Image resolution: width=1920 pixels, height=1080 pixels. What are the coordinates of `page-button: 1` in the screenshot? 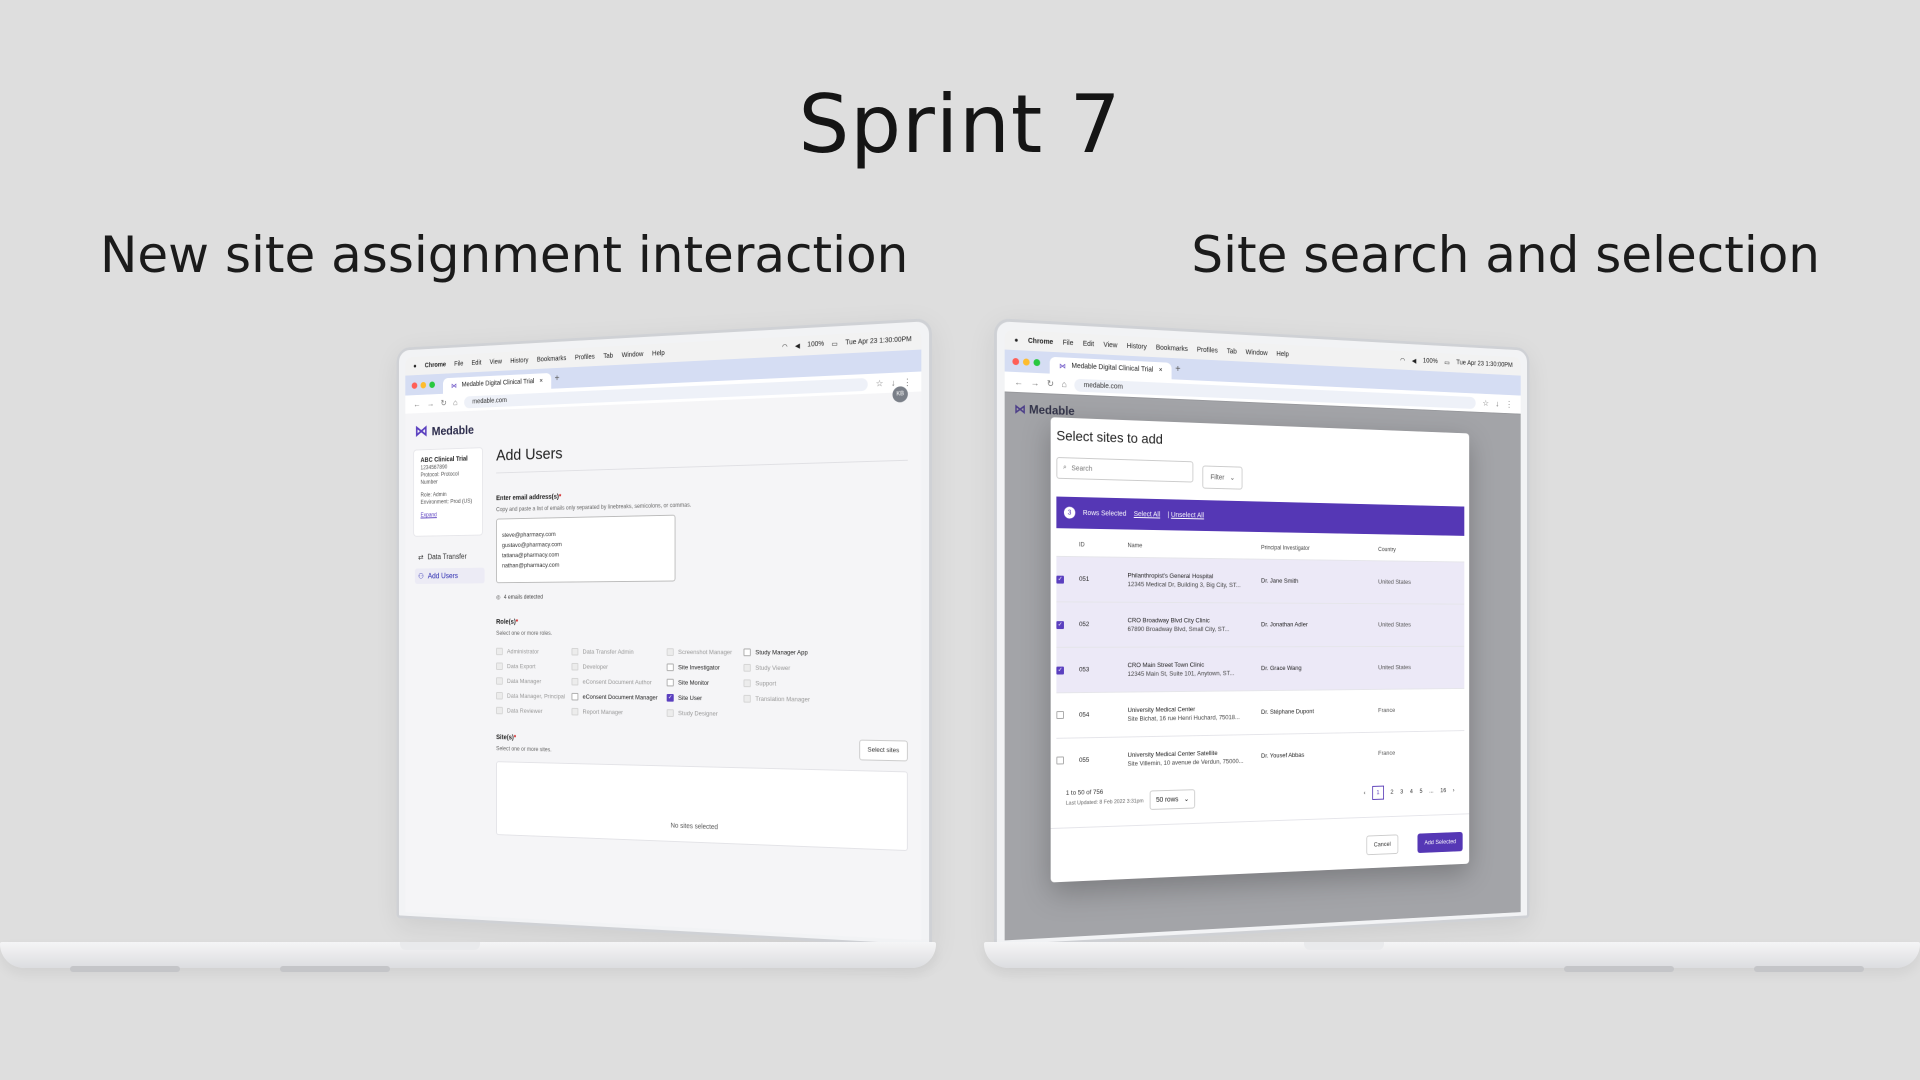 It's located at (1378, 792).